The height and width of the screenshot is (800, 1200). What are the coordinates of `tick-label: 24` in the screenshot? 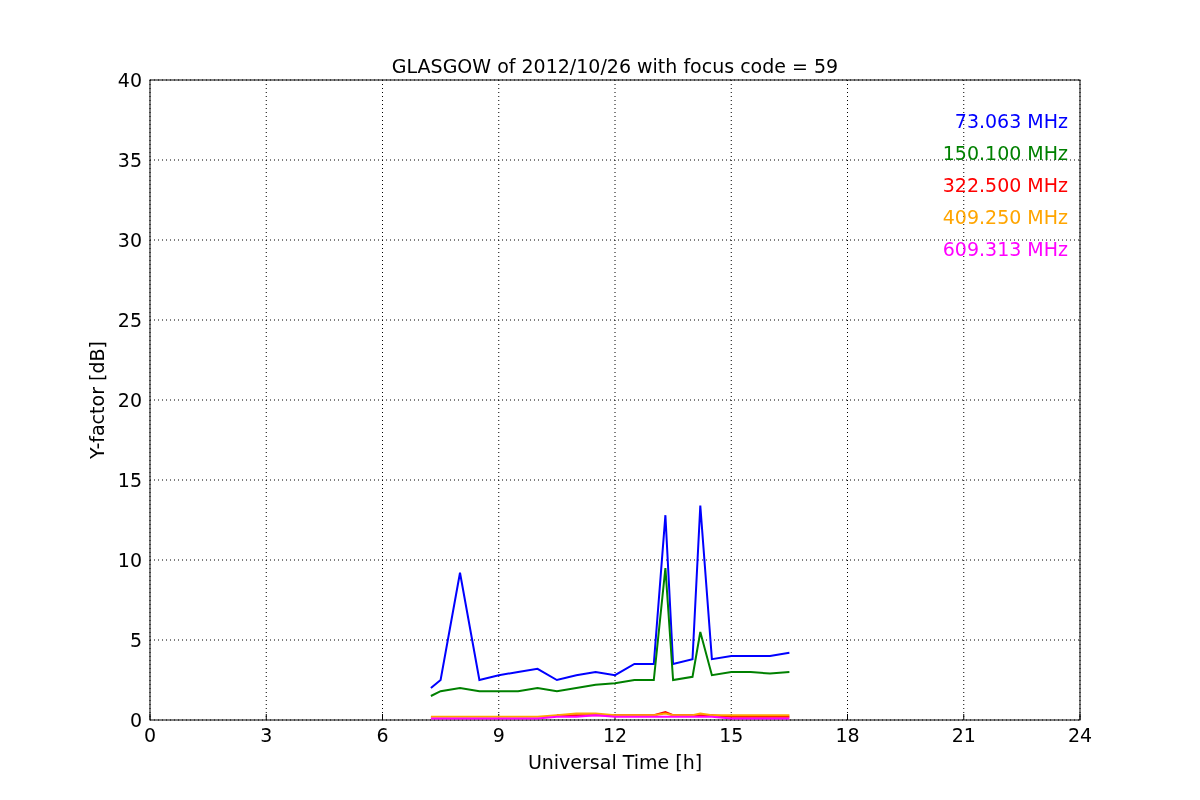 It's located at (1080, 735).